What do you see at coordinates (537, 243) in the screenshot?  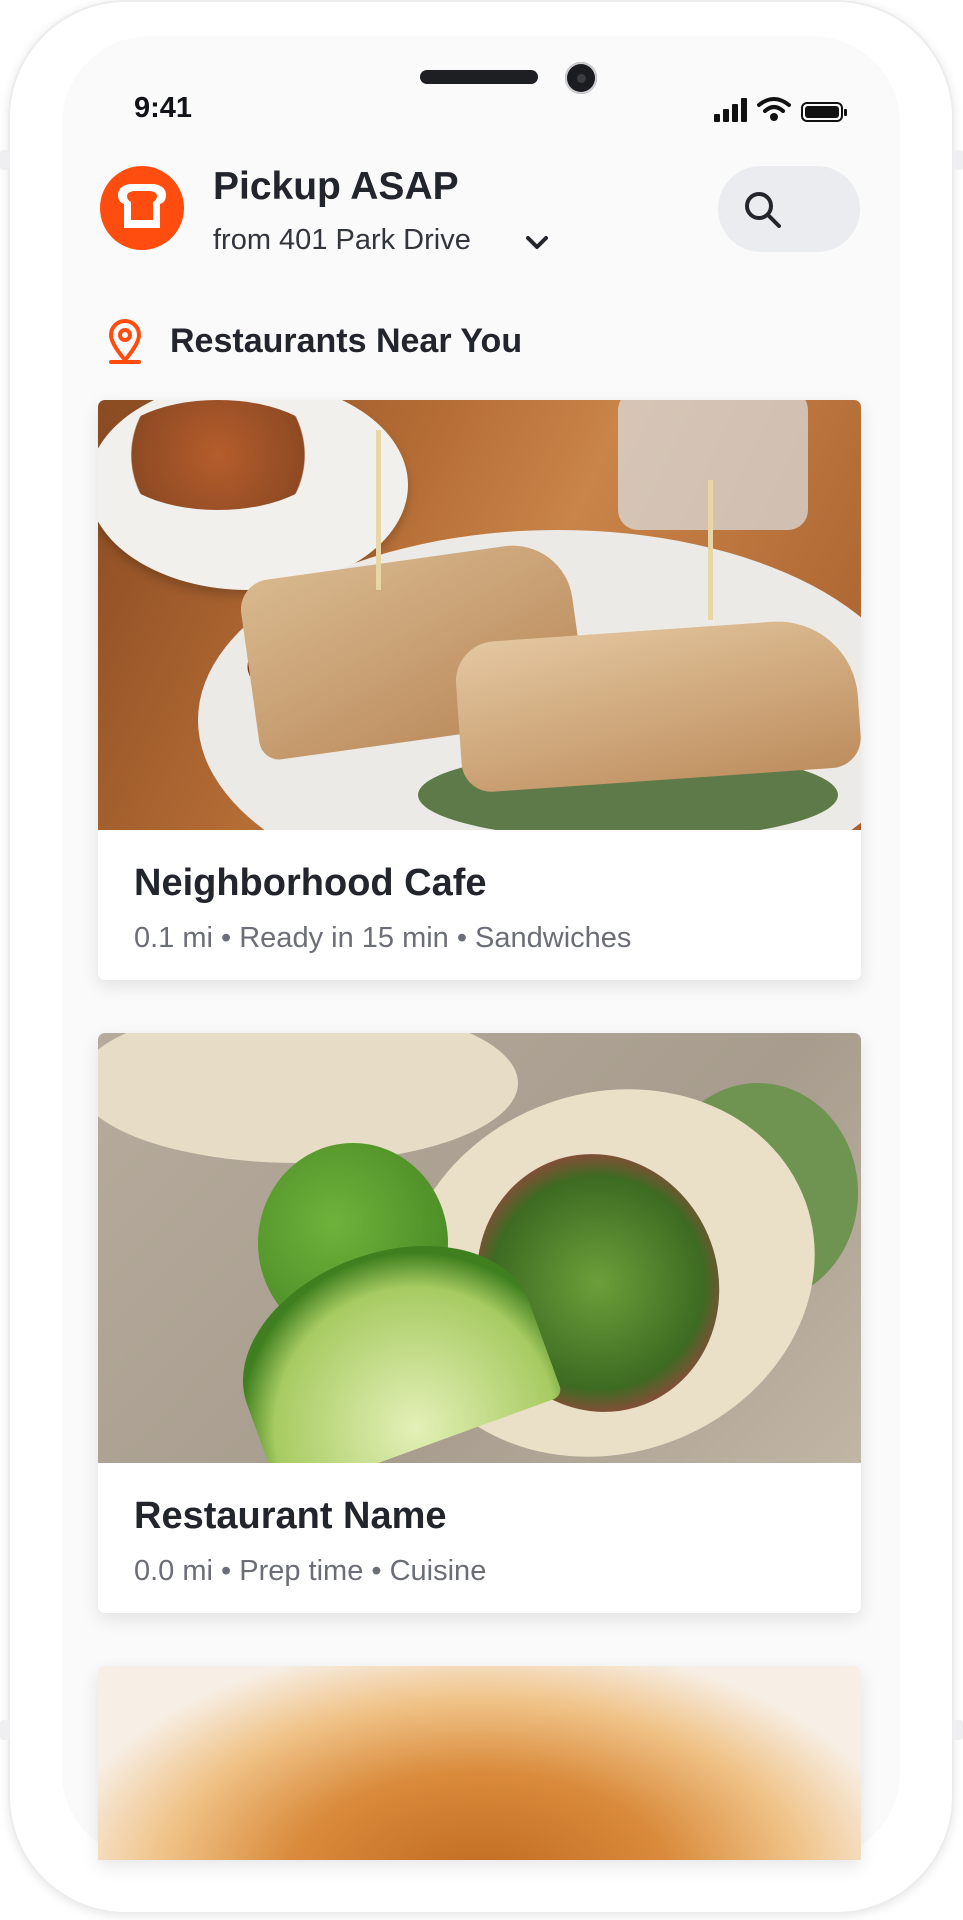 I see `chevron-down-icon` at bounding box center [537, 243].